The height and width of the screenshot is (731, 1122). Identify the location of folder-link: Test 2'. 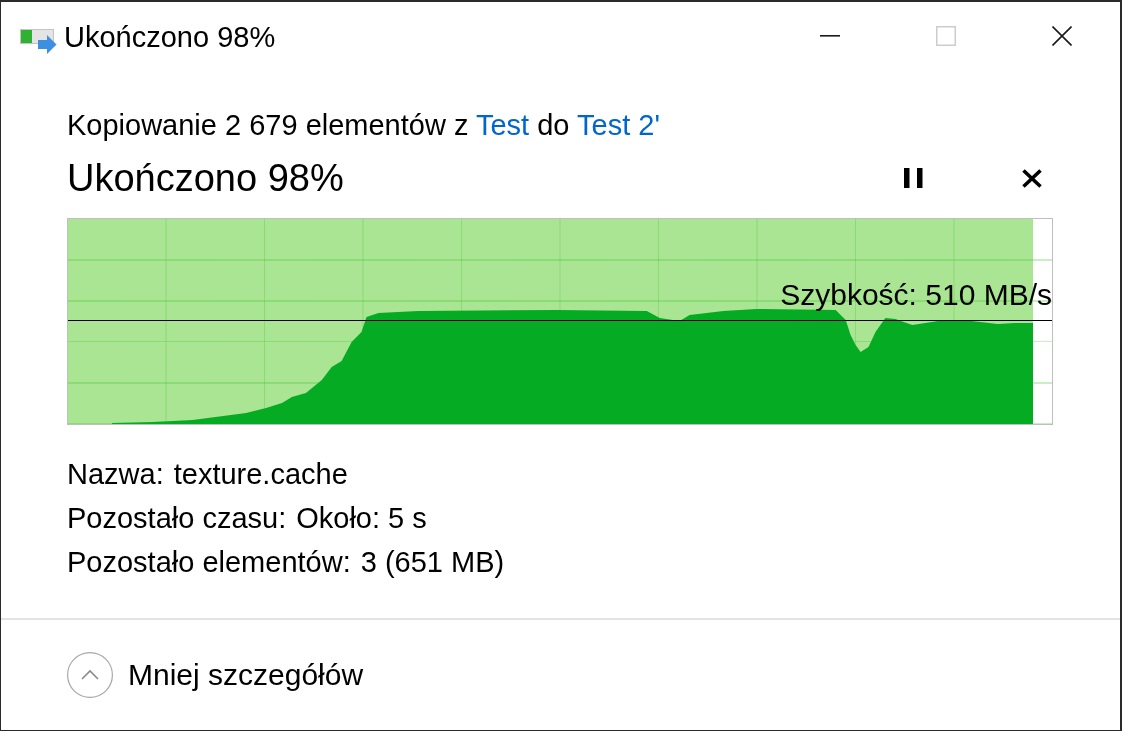
(618, 125).